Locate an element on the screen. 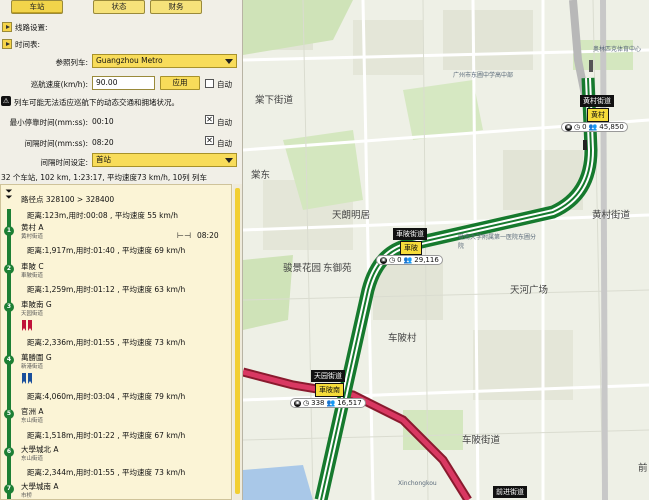  passenger-count: 45,850 is located at coordinates (611, 127).